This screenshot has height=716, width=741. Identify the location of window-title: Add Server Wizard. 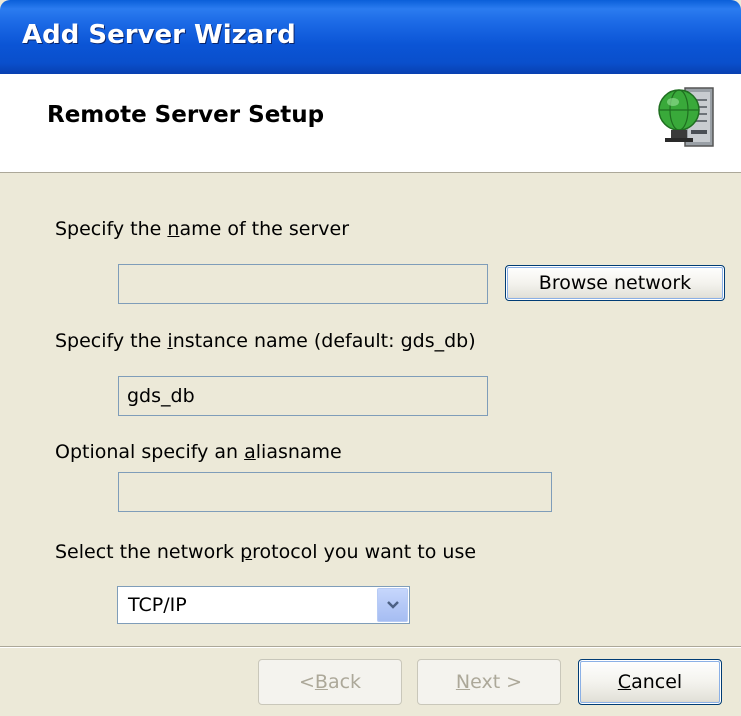
(159, 35).